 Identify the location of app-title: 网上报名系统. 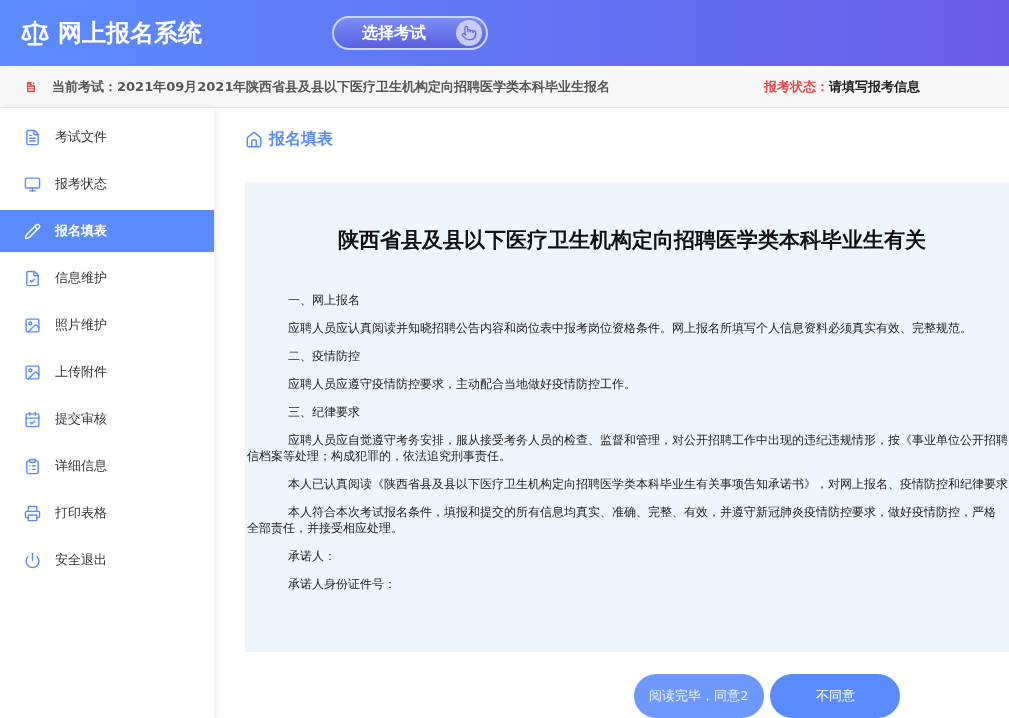
(130, 33).